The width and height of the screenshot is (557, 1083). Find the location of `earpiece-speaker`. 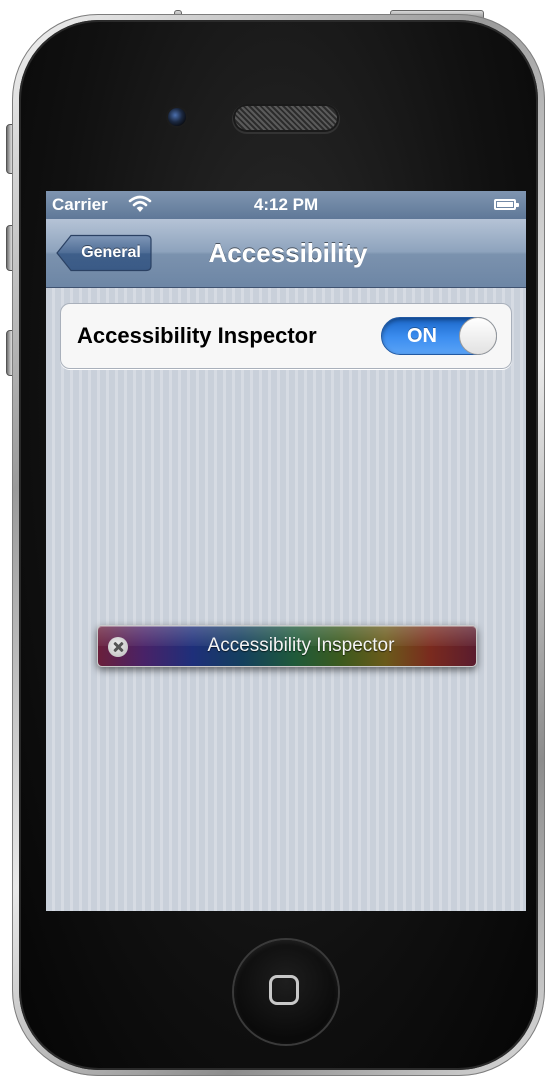

earpiece-speaker is located at coordinates (286, 118).